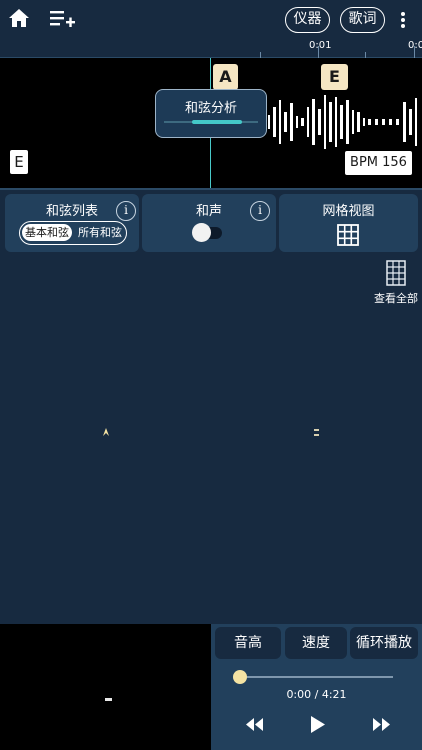 The height and width of the screenshot is (750, 422). Describe the element at coordinates (240, 677) in the screenshot. I see `progress-knob` at that location.